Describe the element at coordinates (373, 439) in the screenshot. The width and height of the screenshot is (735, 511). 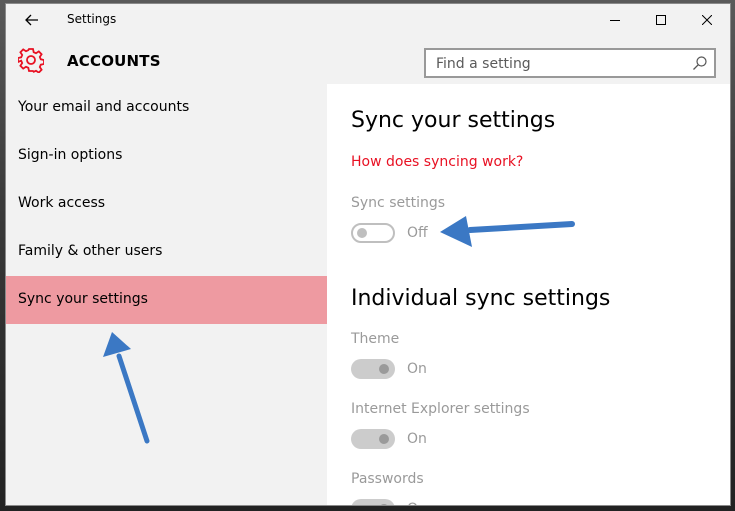
I see `ie-settings-toggle` at that location.